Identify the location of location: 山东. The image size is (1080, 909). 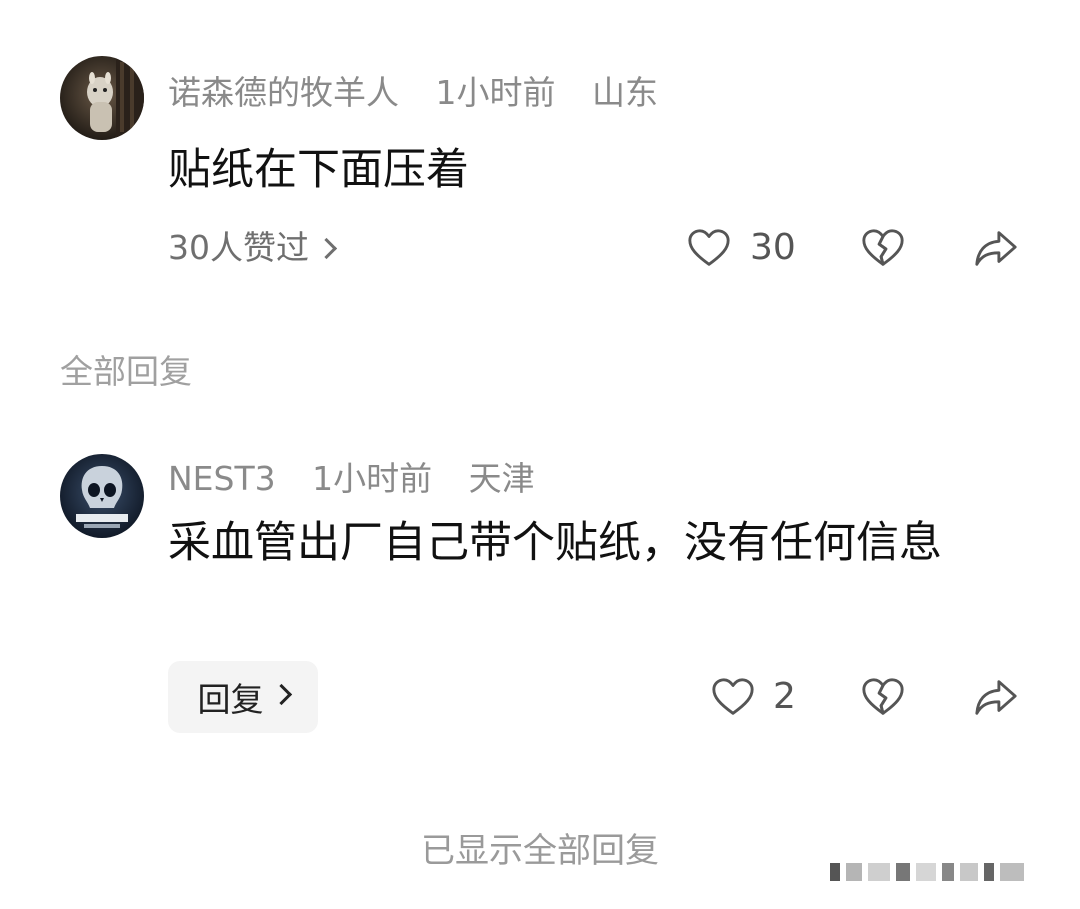
(625, 92).